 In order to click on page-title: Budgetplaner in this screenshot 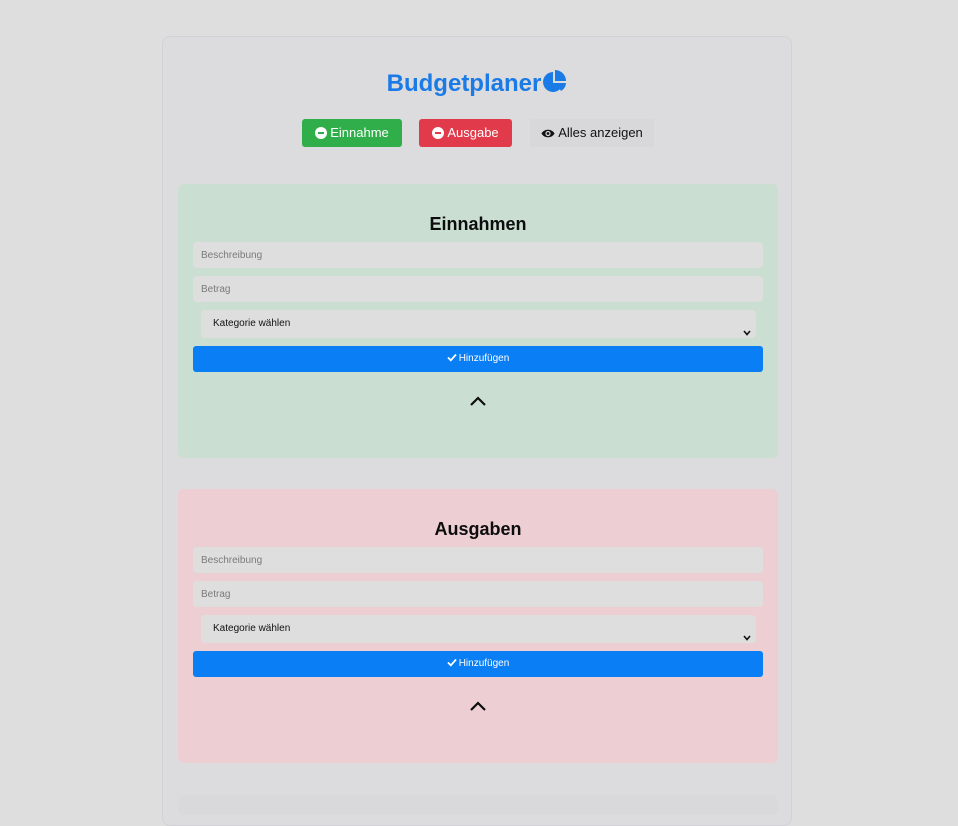, I will do `click(477, 84)`.